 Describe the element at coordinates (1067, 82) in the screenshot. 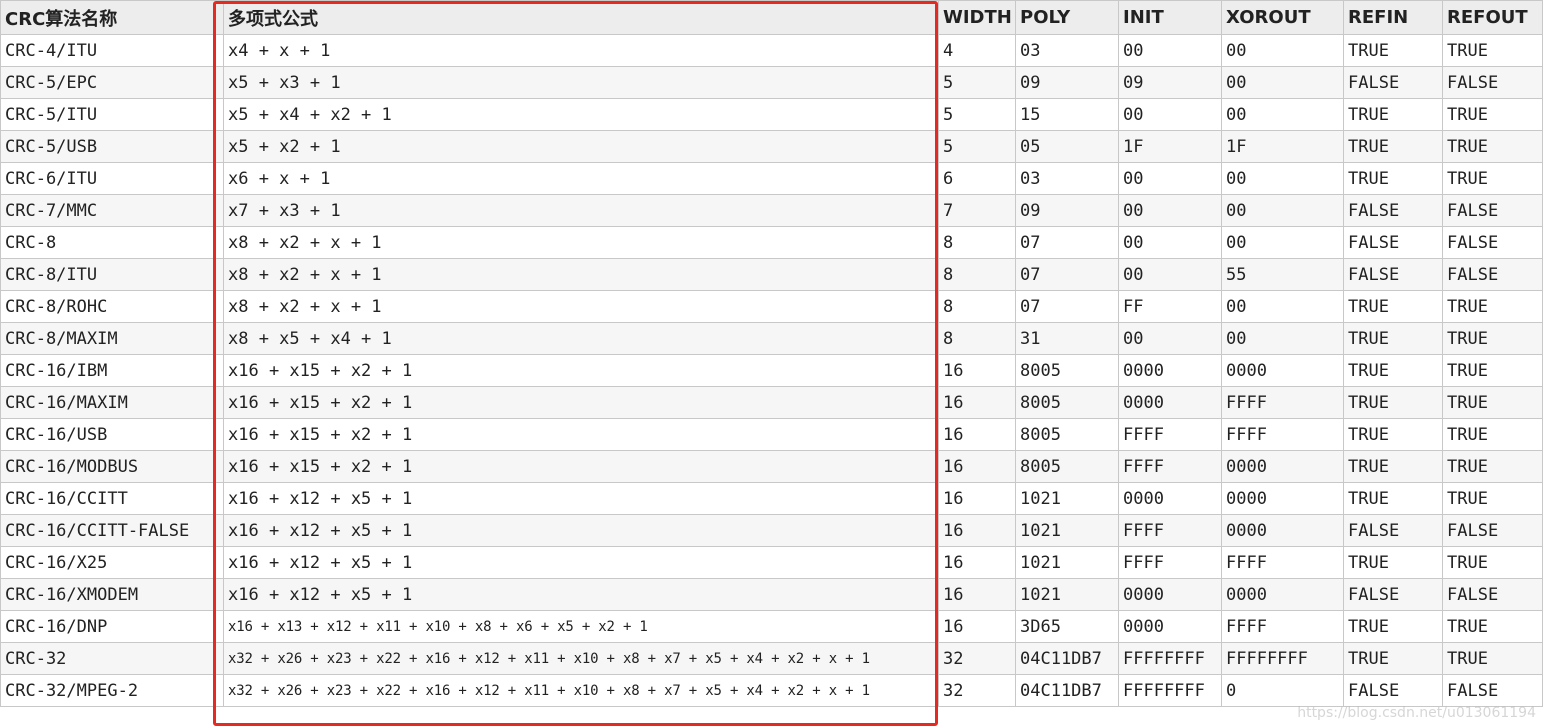

I see `cell-poly: 09` at that location.